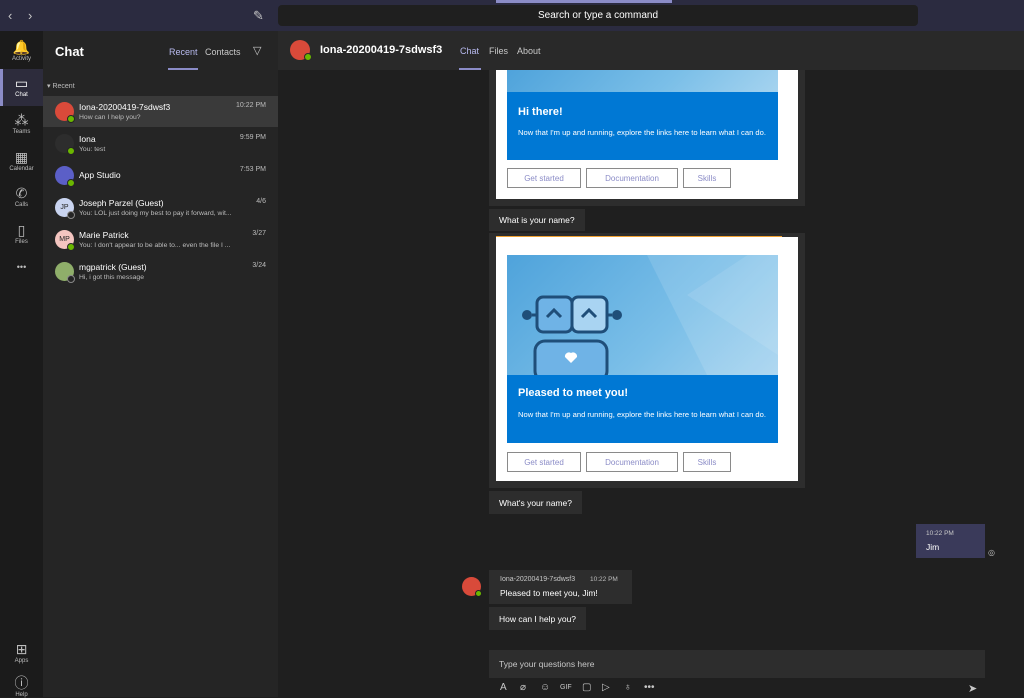 The image size is (1024, 698). I want to click on rail-label: Activity, so click(21, 59).